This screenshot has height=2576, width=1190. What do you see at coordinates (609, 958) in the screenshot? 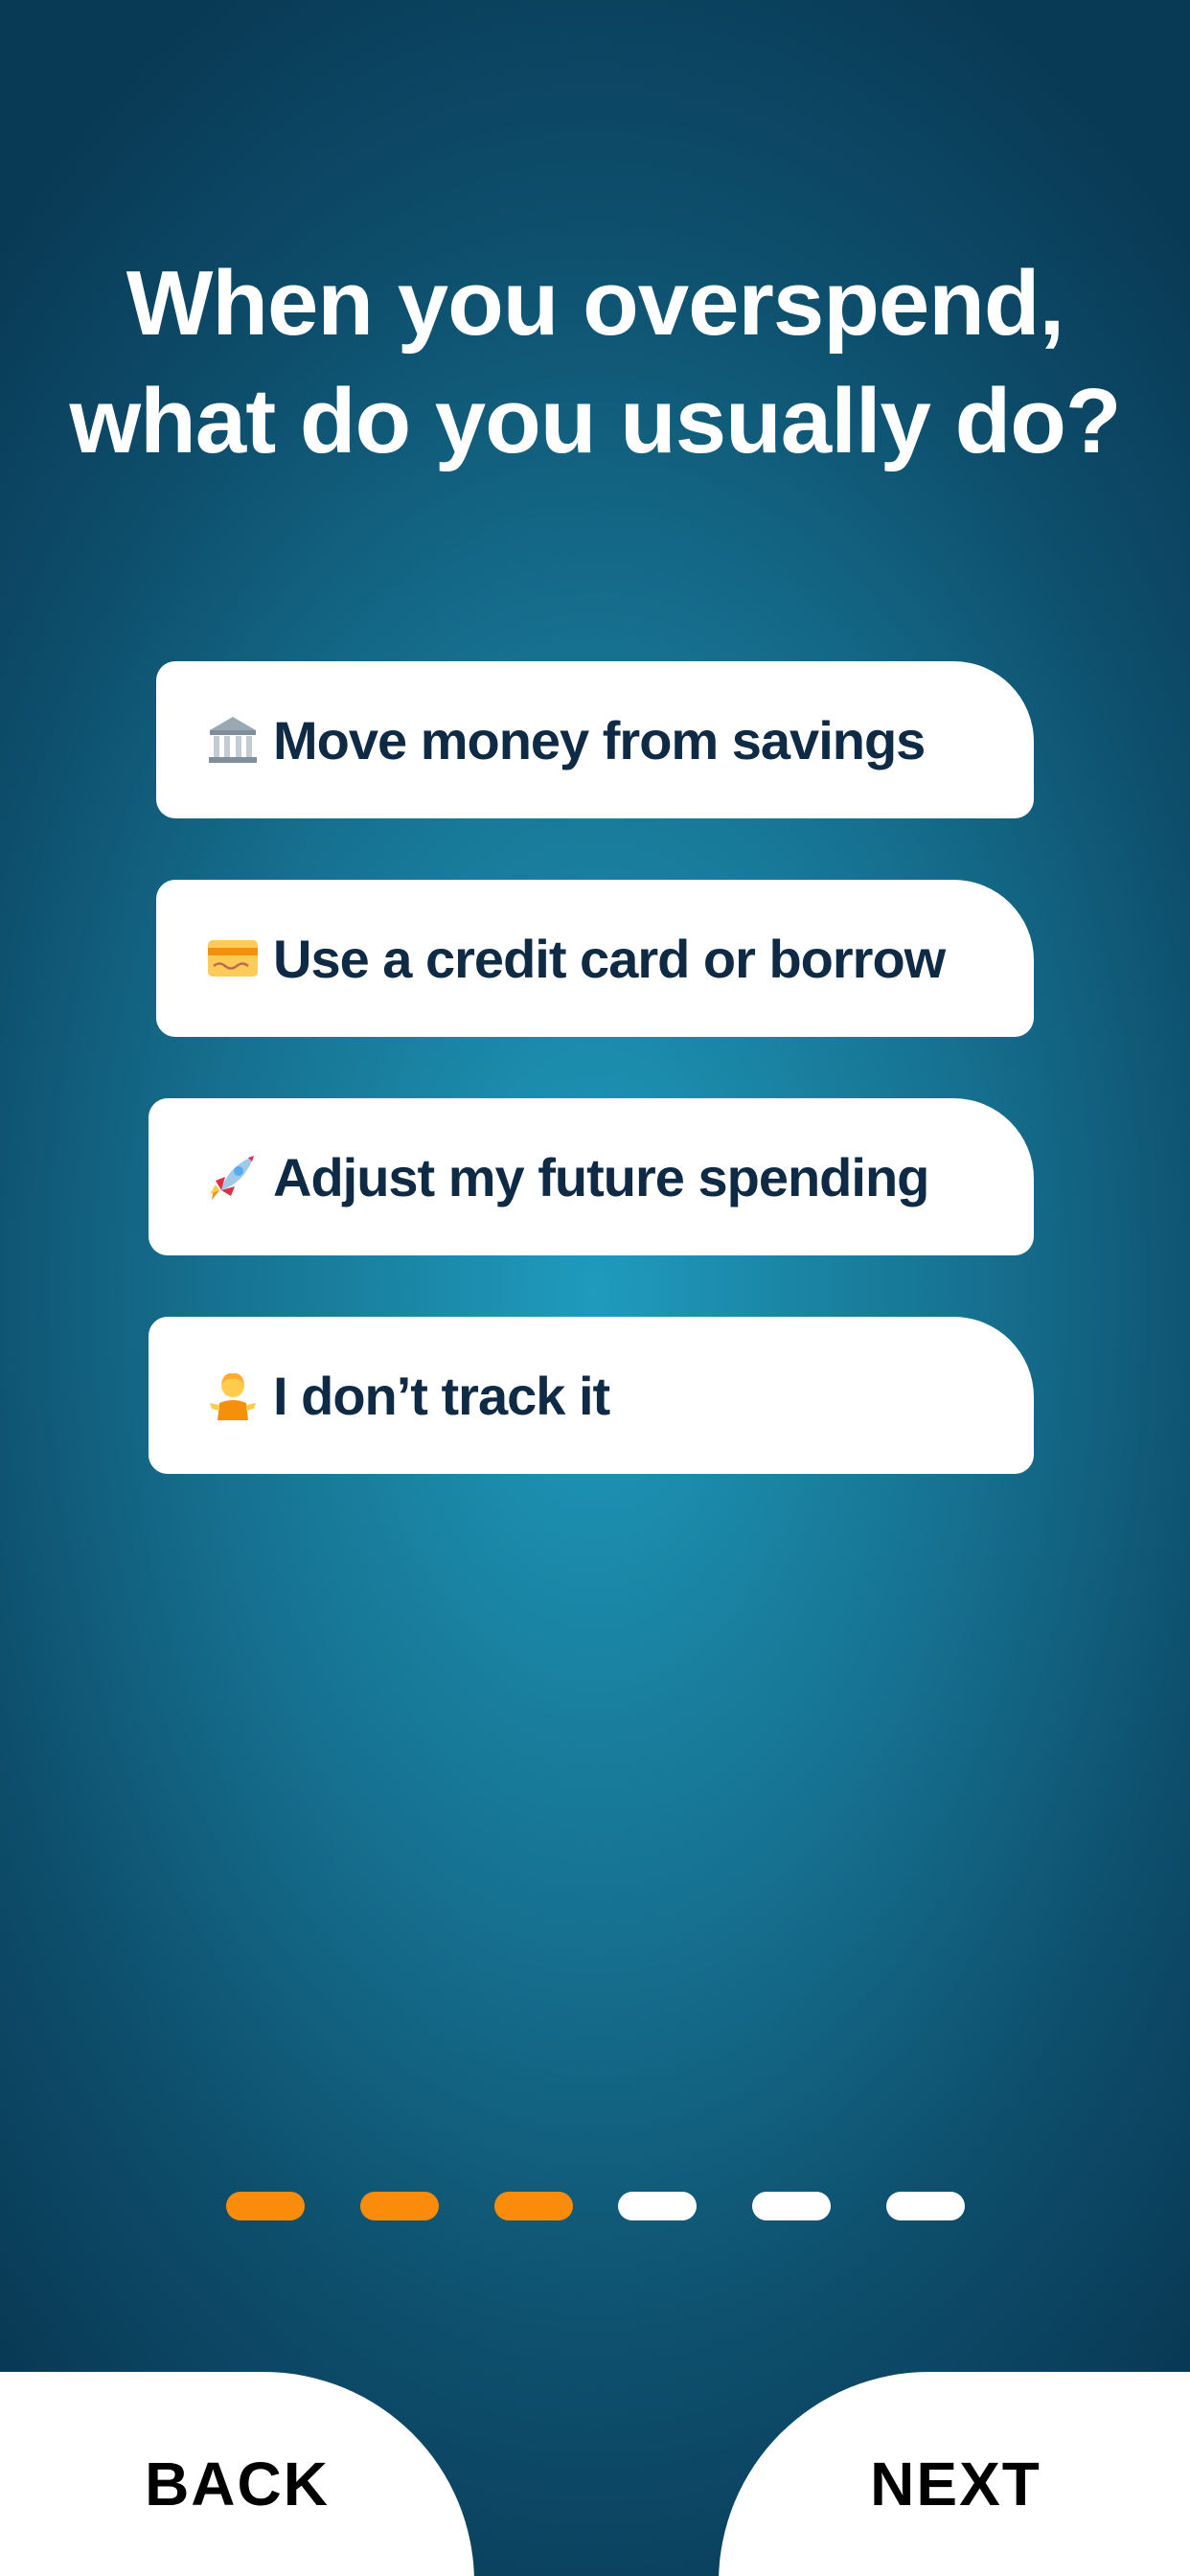
I see `option-label: Use a credit card or borrow` at bounding box center [609, 958].